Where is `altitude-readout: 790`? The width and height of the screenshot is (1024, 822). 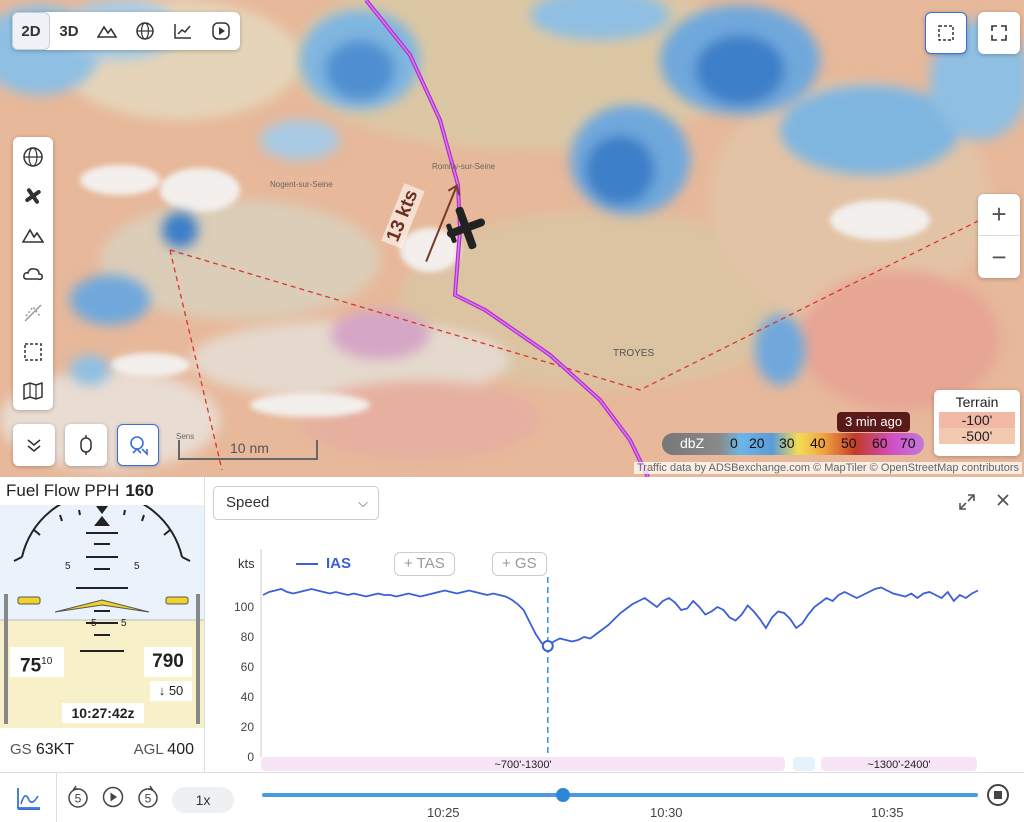 altitude-readout: 790 is located at coordinates (168, 662).